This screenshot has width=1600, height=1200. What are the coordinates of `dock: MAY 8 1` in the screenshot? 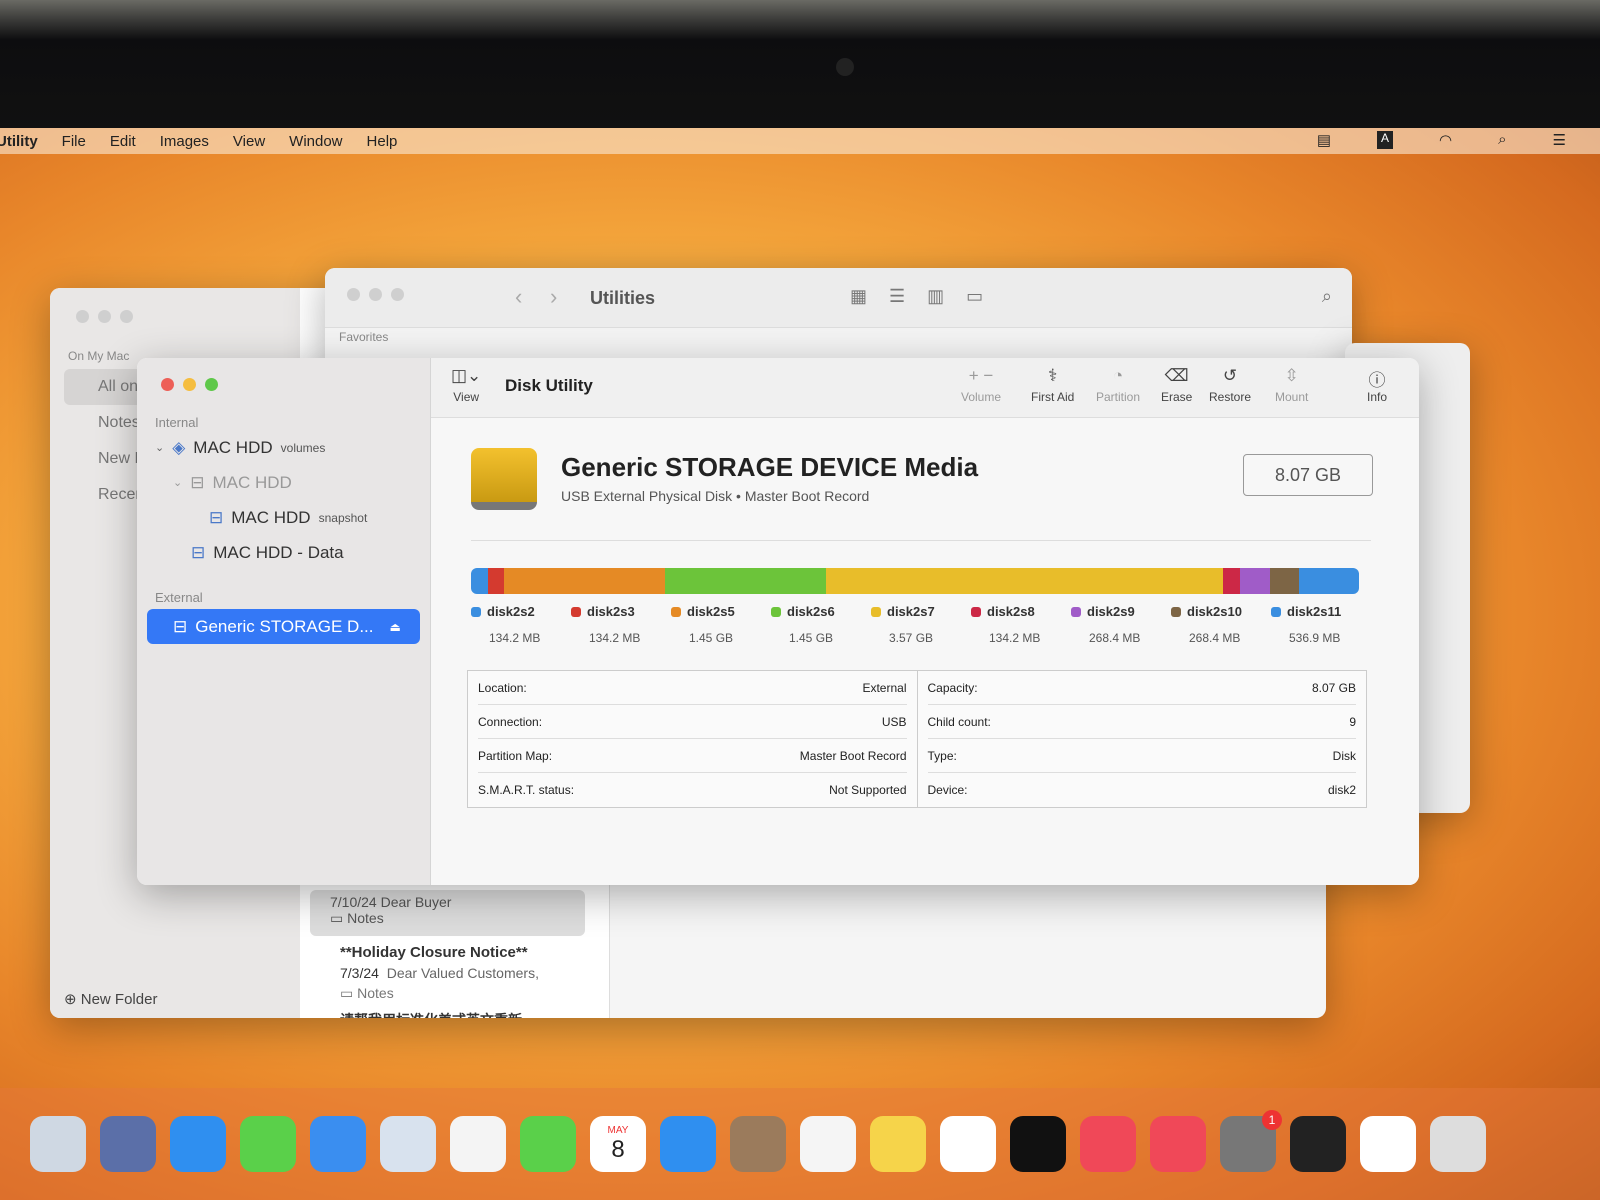 It's located at (800, 1144).